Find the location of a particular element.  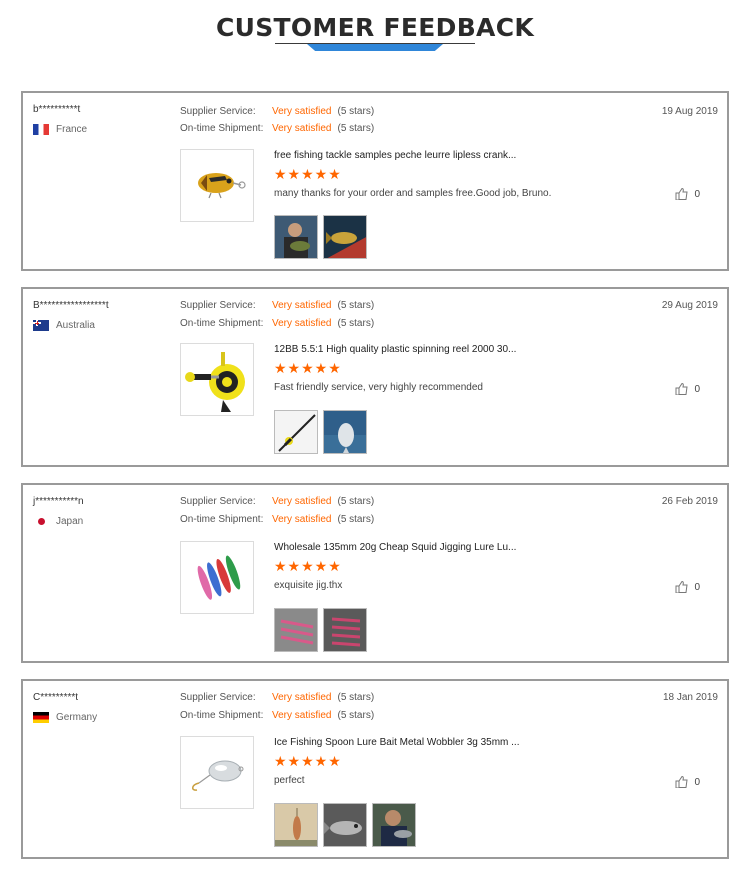

country-name: Germany is located at coordinates (77, 717).